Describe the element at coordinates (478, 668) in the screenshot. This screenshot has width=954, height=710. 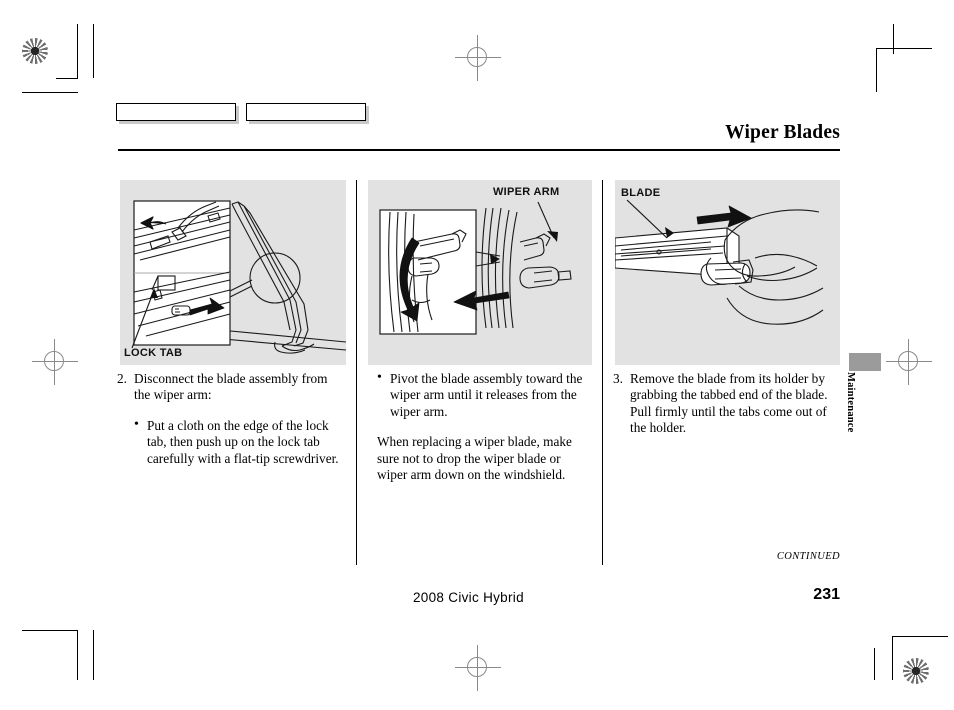
I see `registration-crosshair-bottom-center` at that location.